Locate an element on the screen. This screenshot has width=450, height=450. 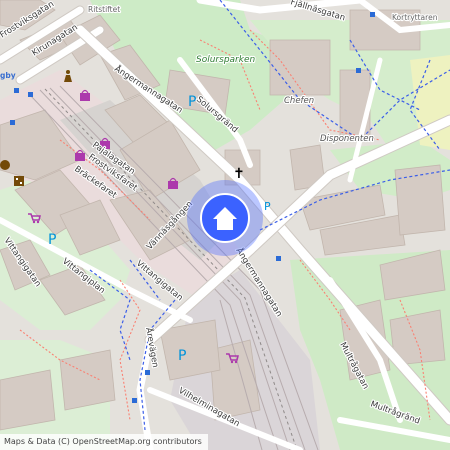
church-icon: ✝ is located at coordinates (239, 174).